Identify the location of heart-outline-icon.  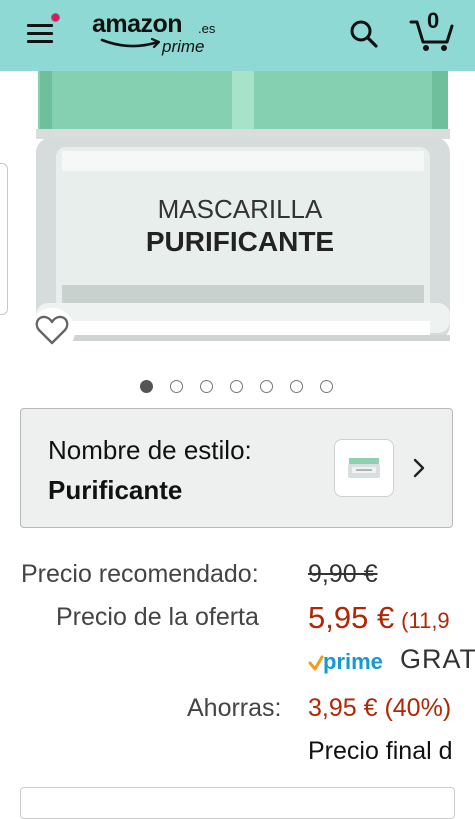
(52, 331).